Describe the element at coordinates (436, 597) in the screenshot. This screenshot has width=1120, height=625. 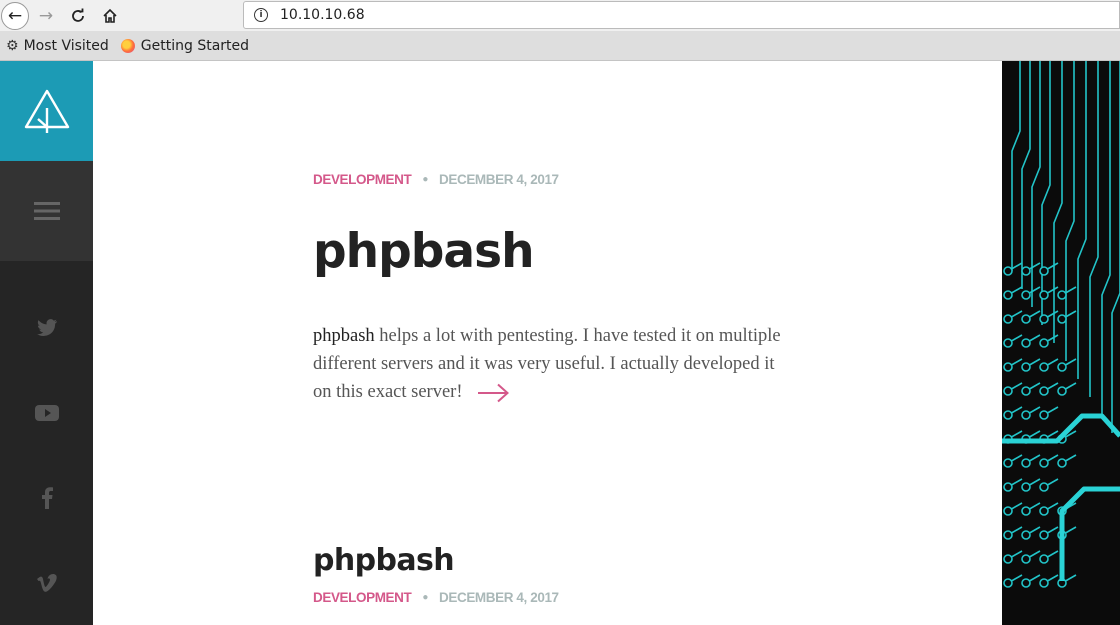
I see `post-meta: DEVELOPMENT ● DECEMBER 4, 2017` at that location.